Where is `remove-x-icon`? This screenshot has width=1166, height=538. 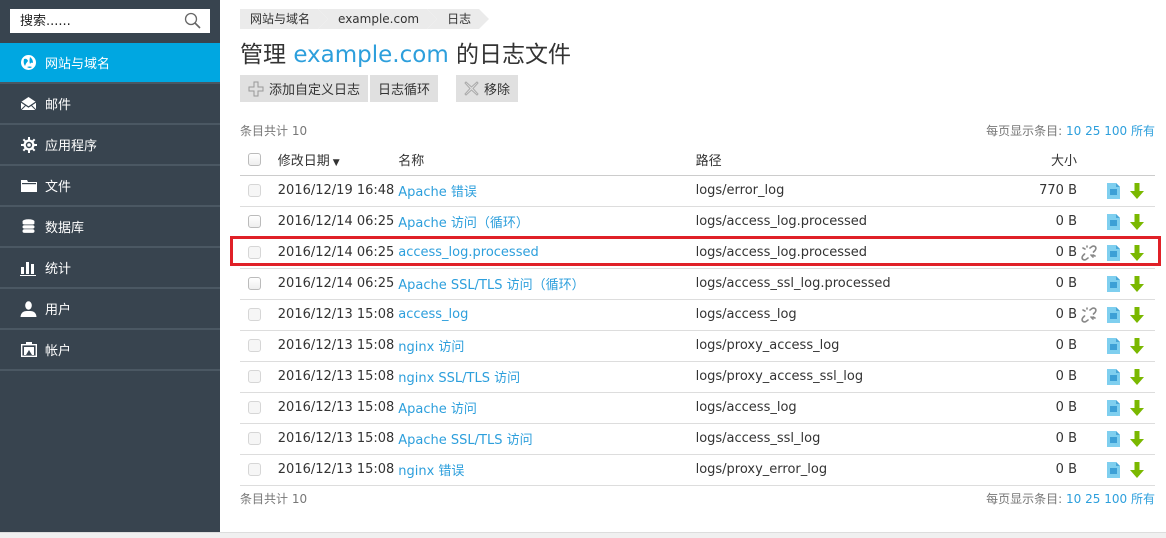
remove-x-icon is located at coordinates (471, 88).